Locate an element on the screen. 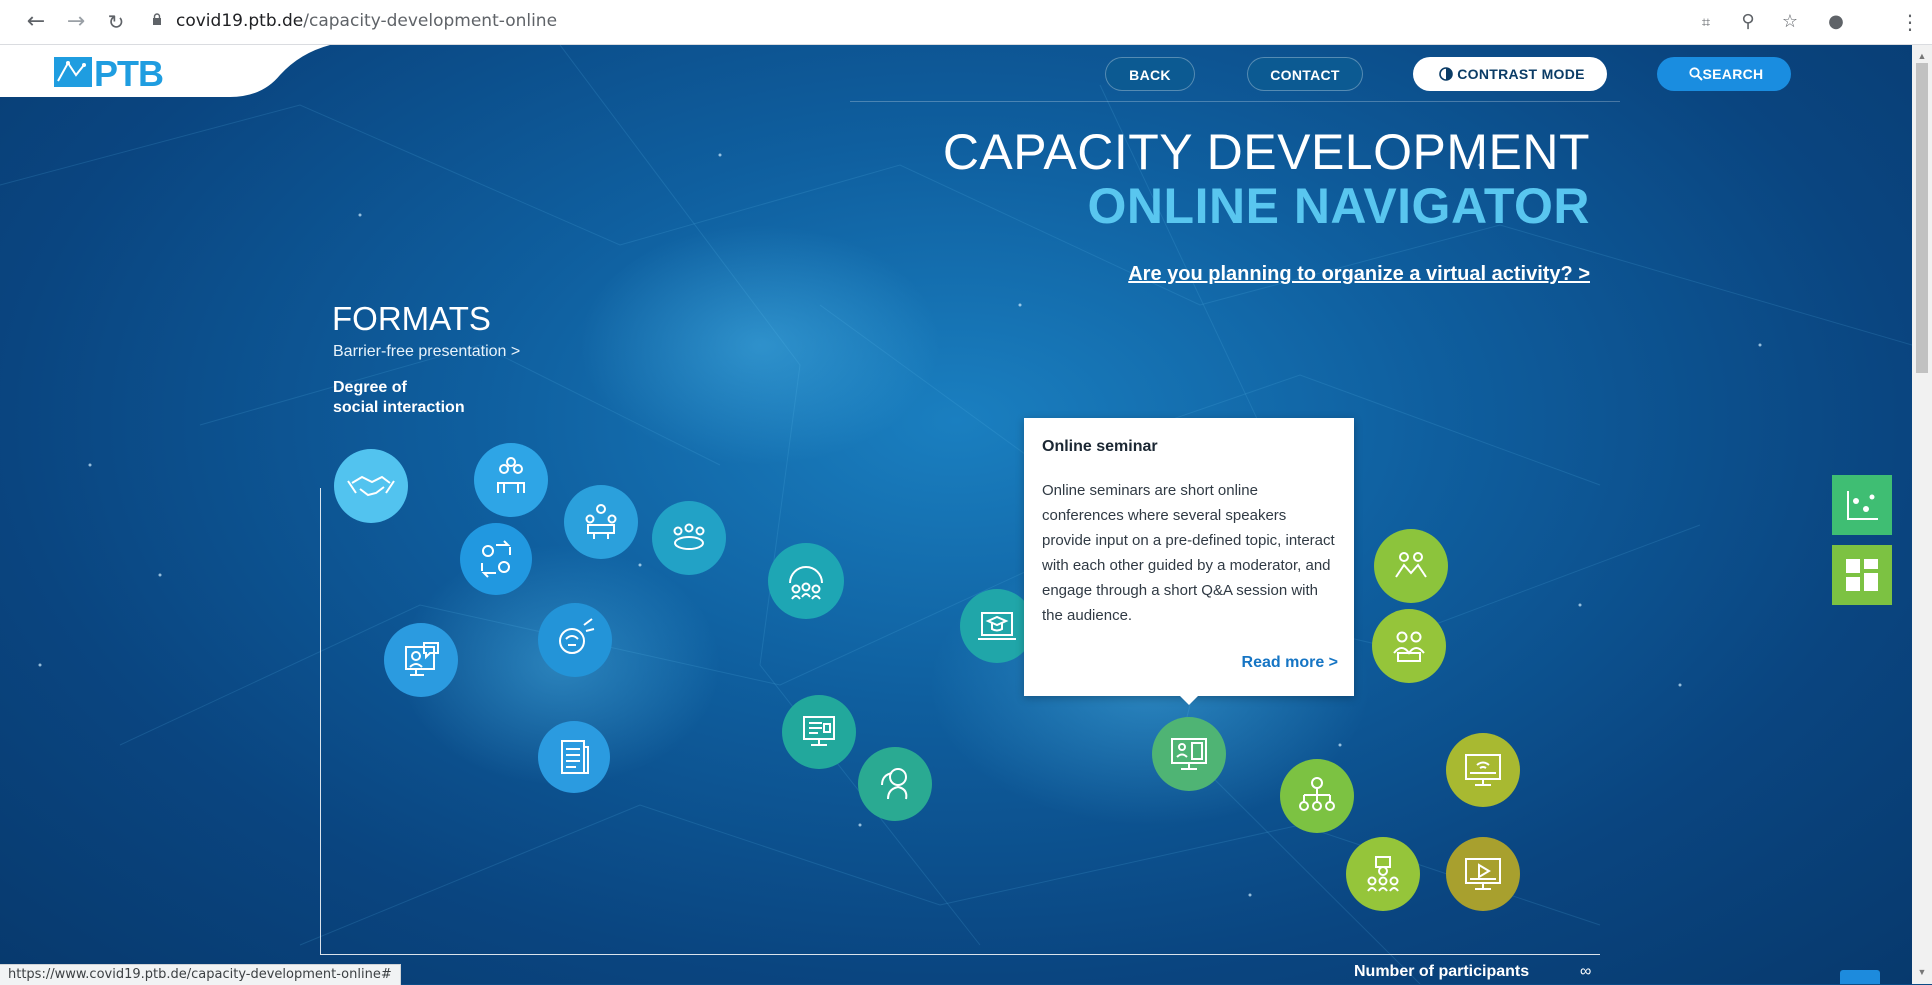  ptb-logo-icon is located at coordinates (73, 72).